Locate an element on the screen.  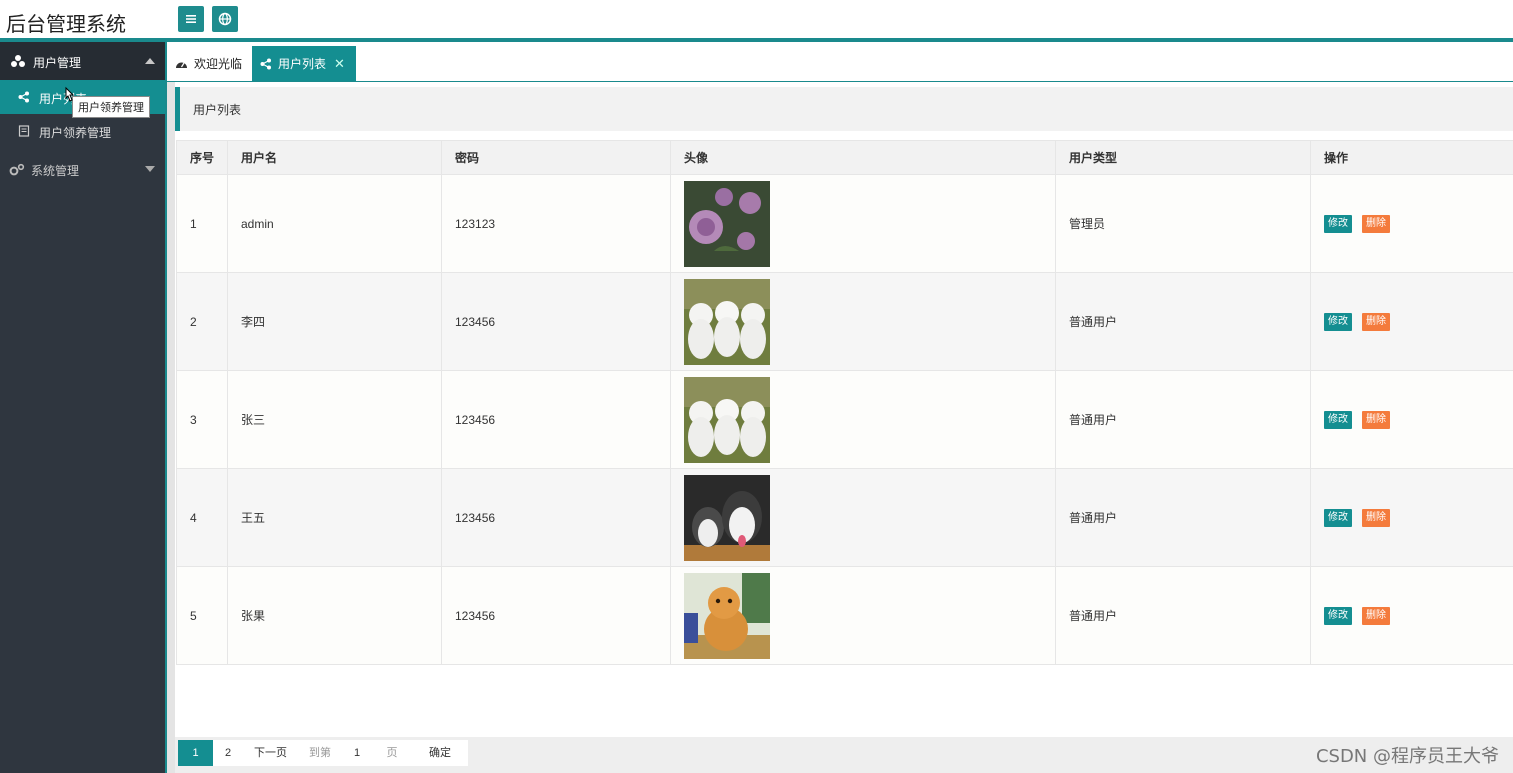
close-icon: ✕ is located at coordinates (339, 64).